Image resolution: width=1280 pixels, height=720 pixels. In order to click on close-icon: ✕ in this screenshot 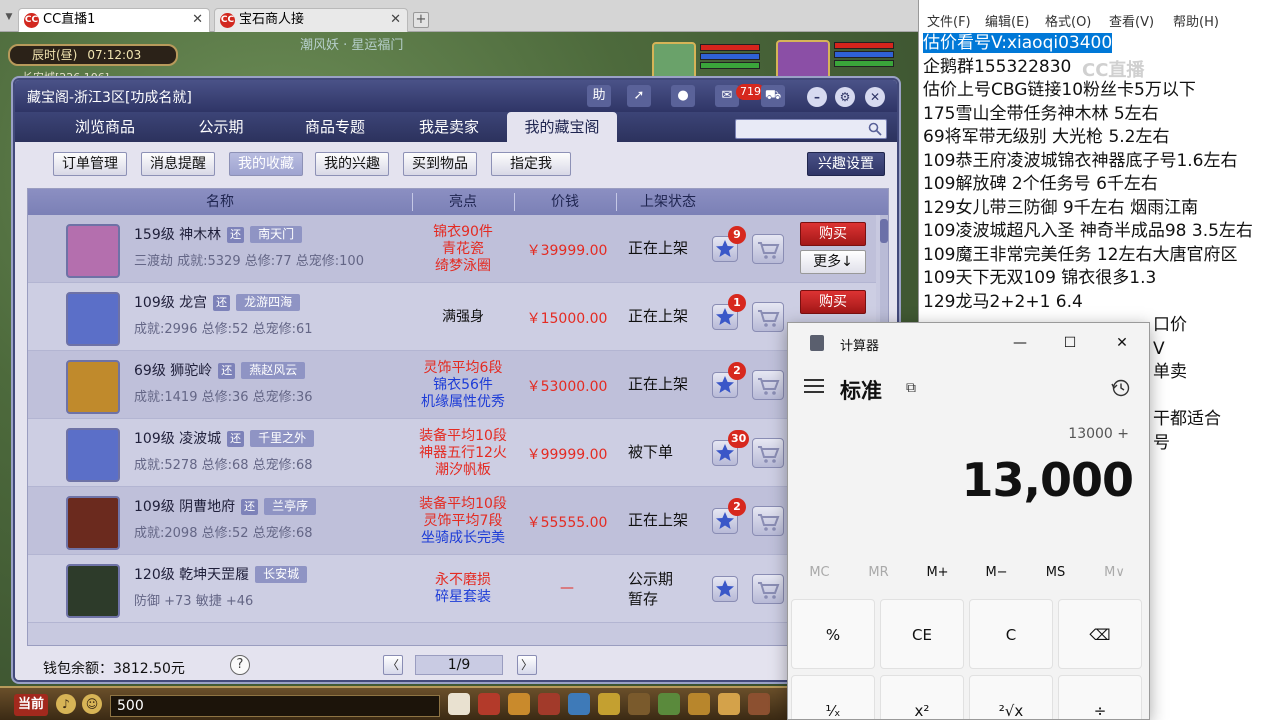, I will do `click(875, 97)`.